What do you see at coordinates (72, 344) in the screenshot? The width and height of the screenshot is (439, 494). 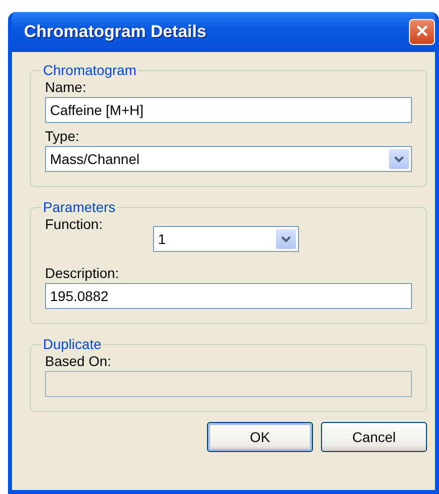 I see `group-title: Duplicate` at bounding box center [72, 344].